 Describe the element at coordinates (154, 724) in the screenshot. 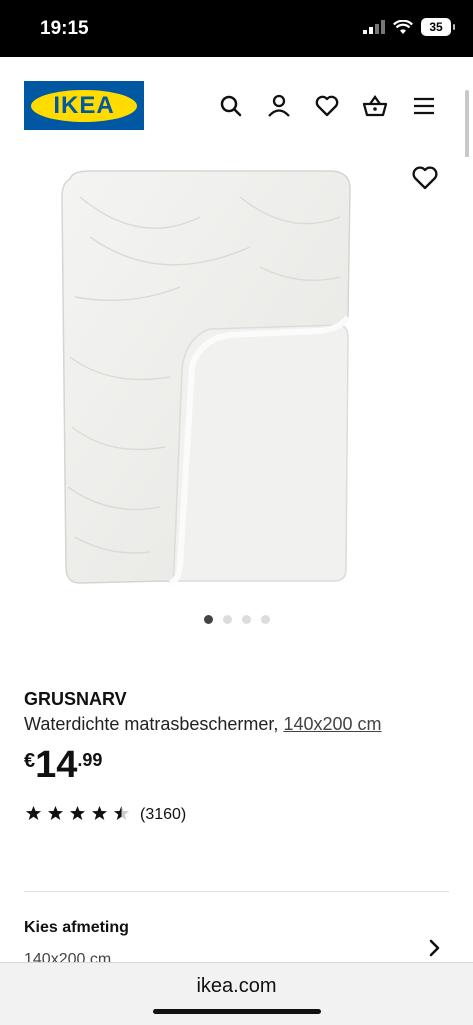

I see `product-type: Waterdichte matrasbeschermer,` at that location.